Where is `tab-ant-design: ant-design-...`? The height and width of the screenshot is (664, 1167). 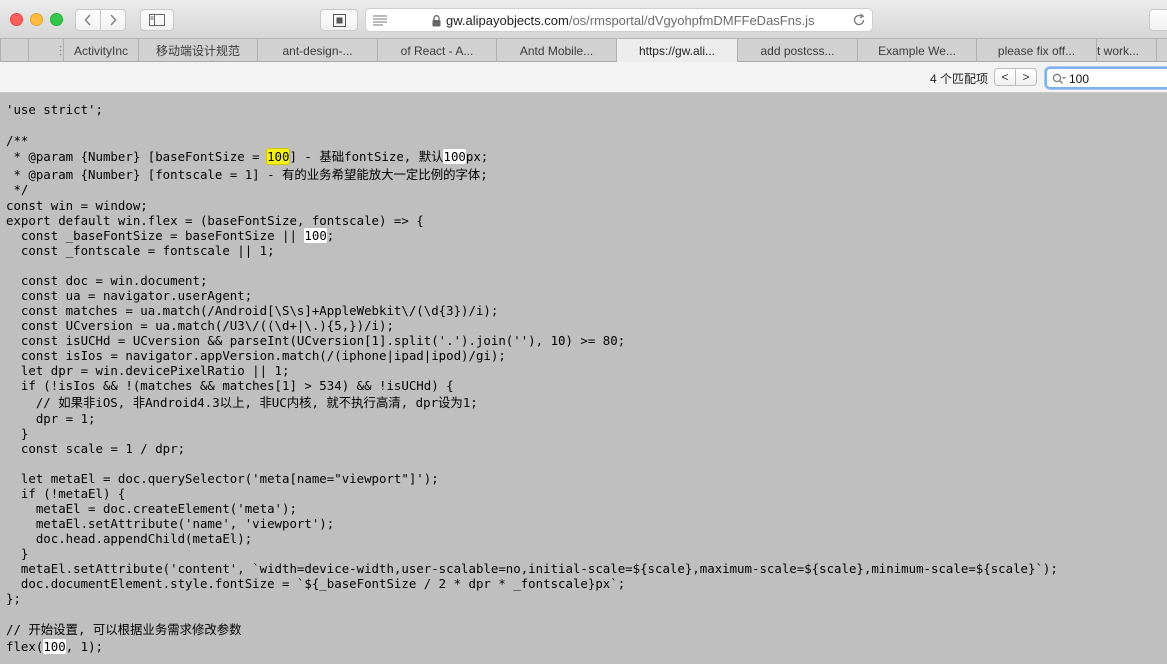 tab-ant-design: ant-design-... is located at coordinates (317, 50).